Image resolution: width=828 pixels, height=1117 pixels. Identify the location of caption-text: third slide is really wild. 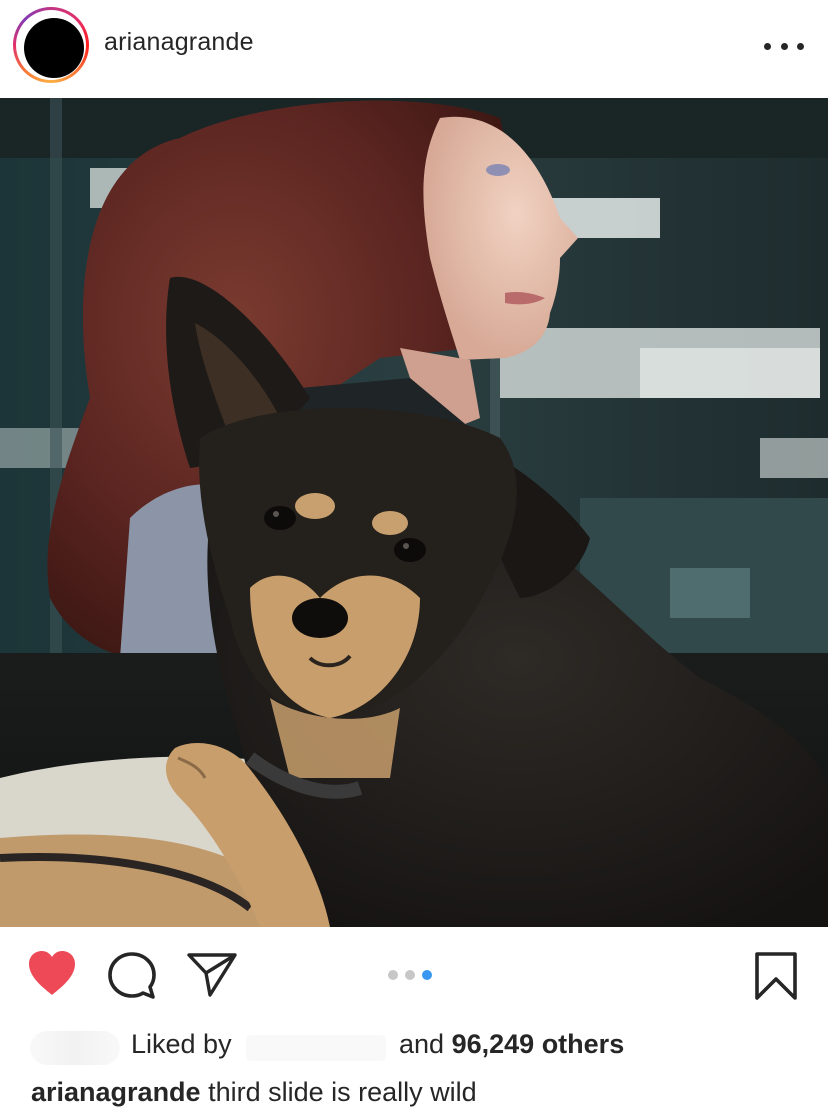
(342, 1092).